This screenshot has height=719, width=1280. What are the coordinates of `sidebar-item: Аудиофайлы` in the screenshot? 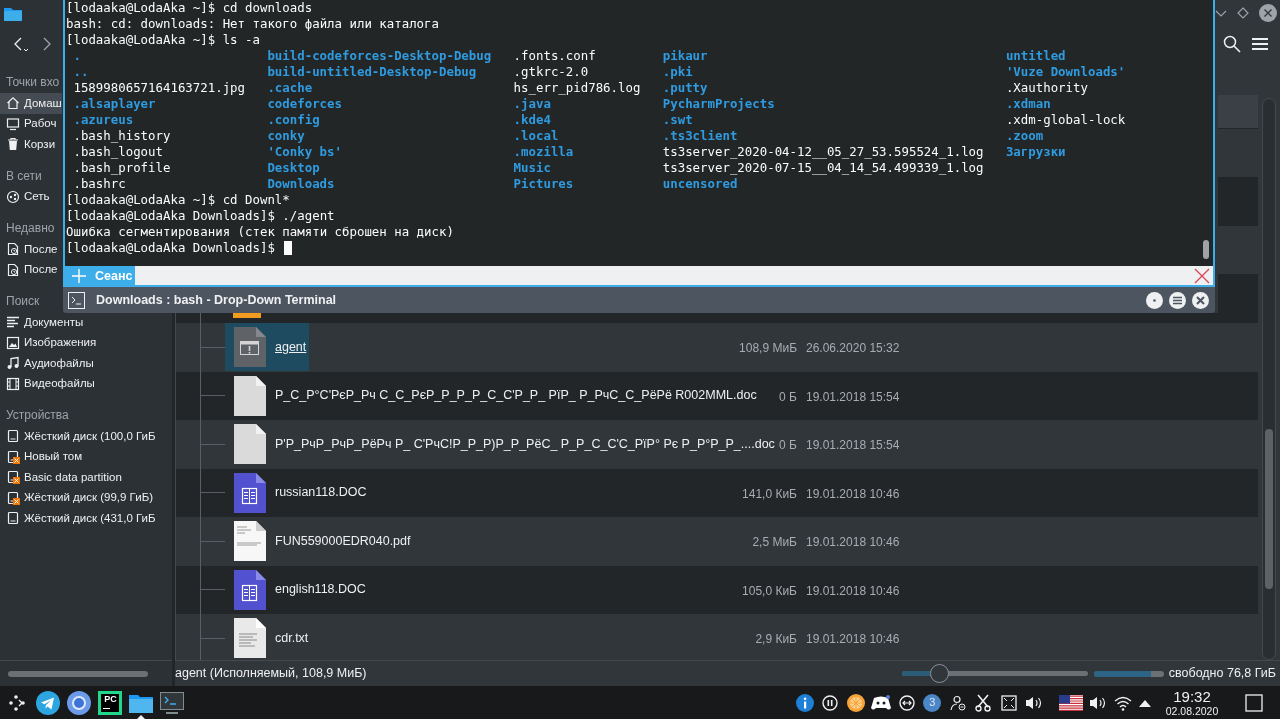 It's located at (47, 363).